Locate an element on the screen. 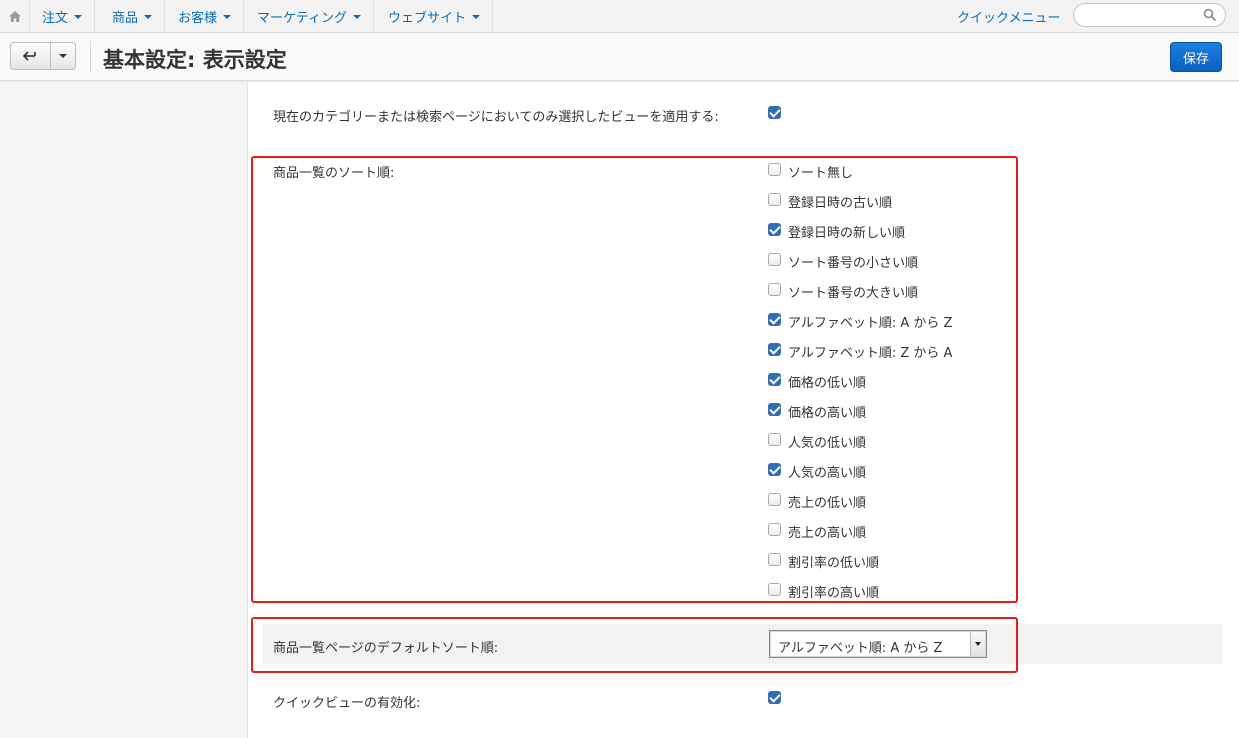 The width and height of the screenshot is (1239, 738). nav-menu-marketing: マーケティング is located at coordinates (309, 16).